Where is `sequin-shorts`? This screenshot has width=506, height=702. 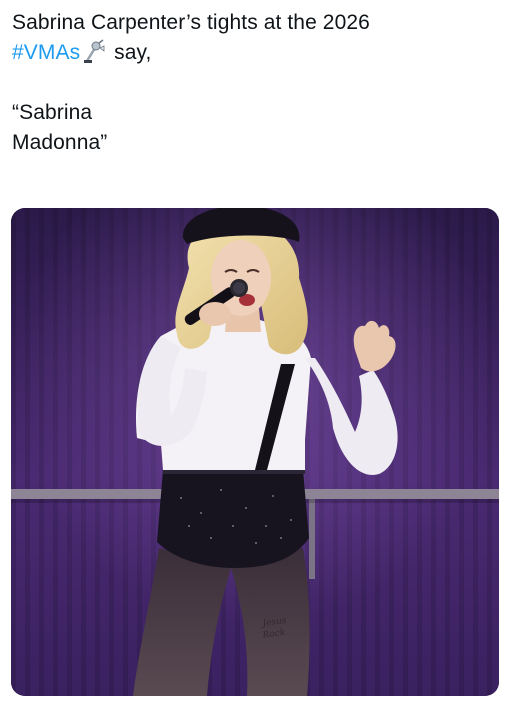
sequin-shorts is located at coordinates (233, 519).